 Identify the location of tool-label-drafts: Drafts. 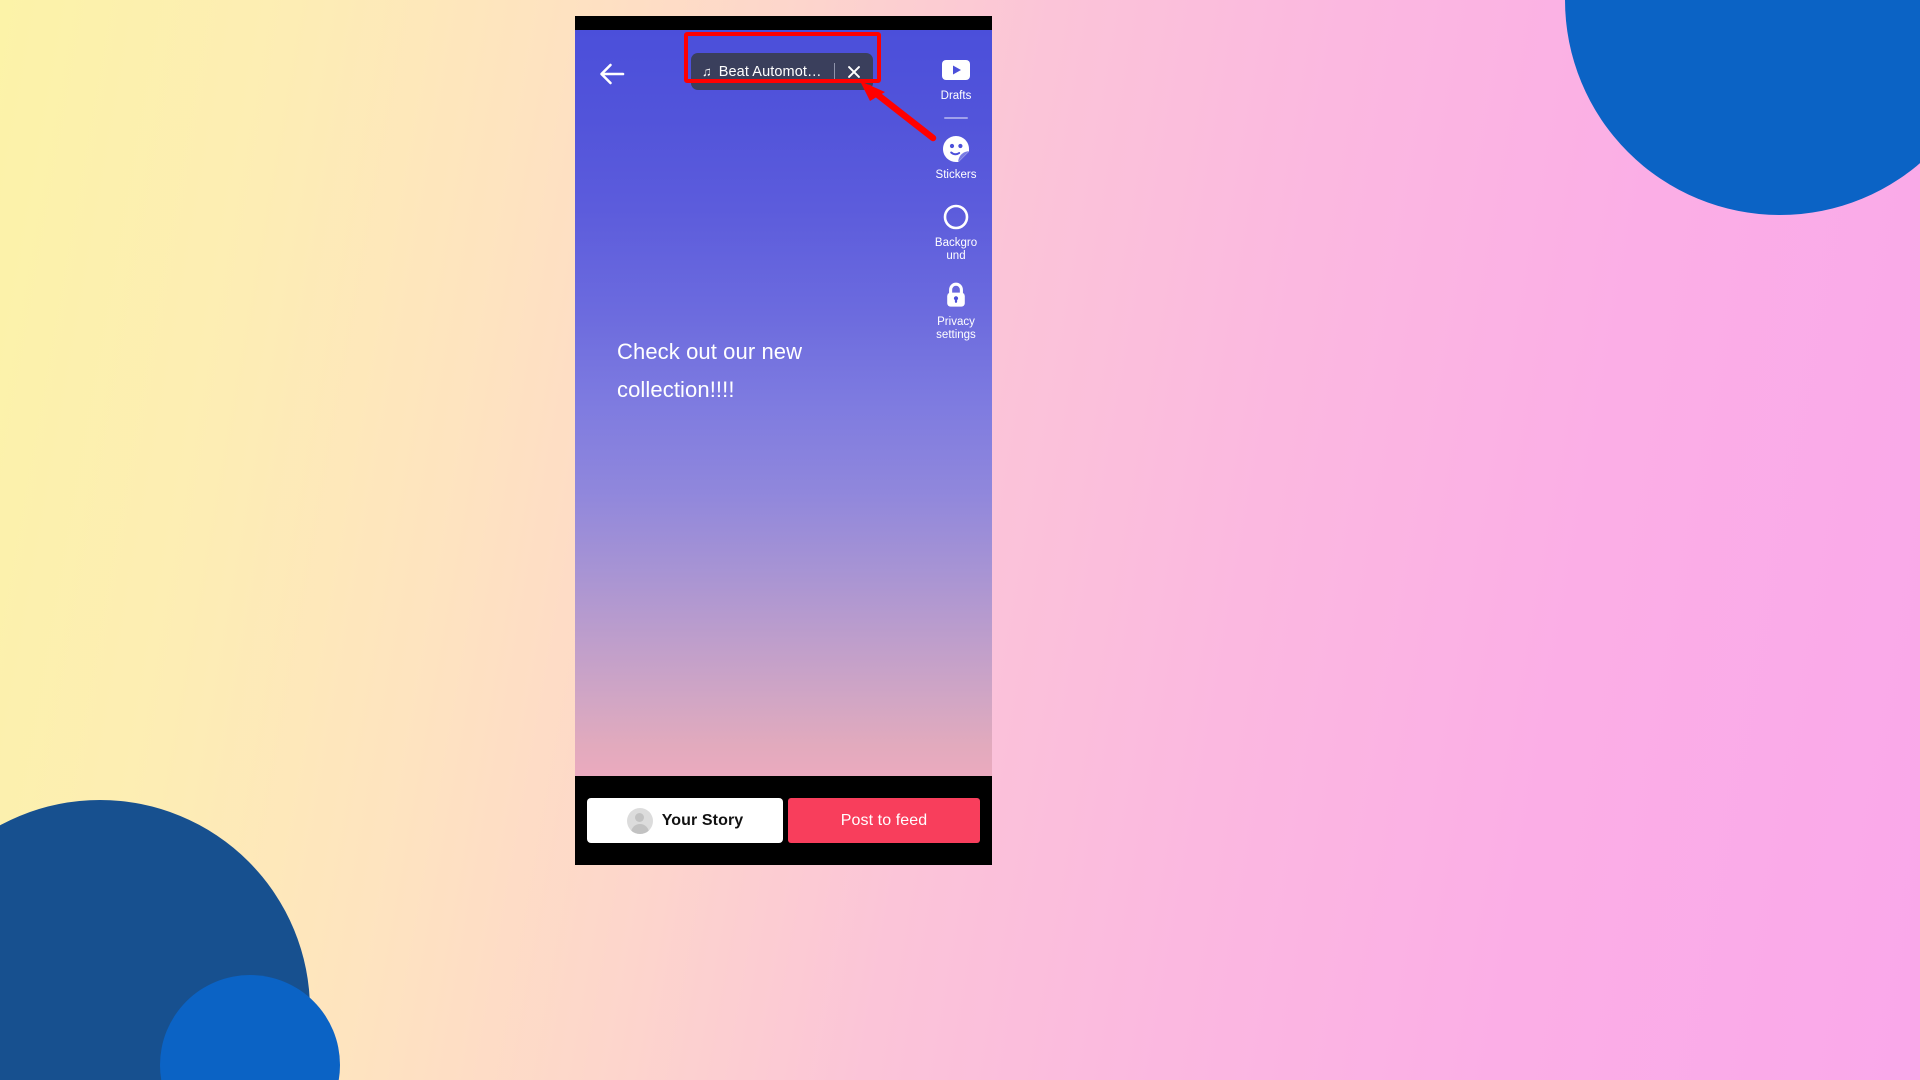
(956, 96).